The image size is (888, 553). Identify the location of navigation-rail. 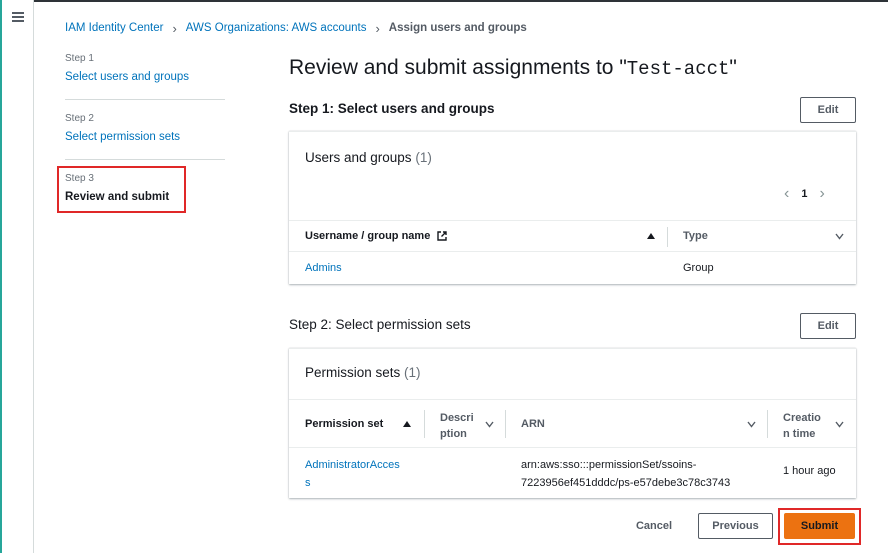
(17, 276).